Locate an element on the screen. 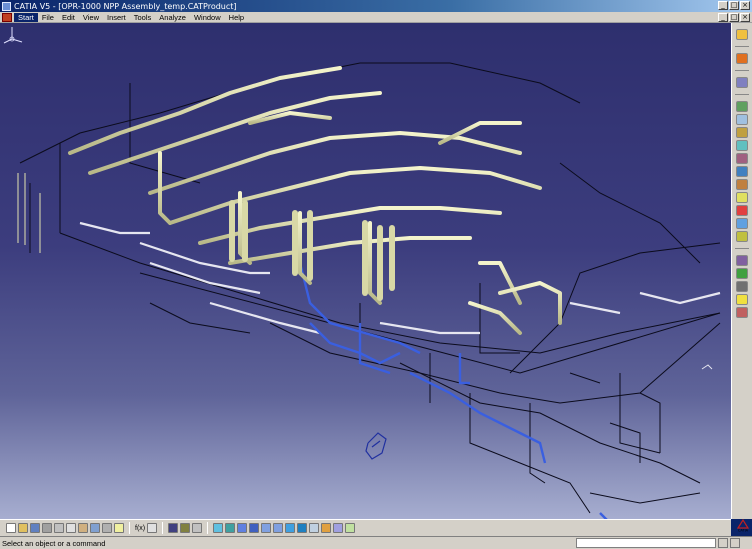 This screenshot has width=752, height=549. swap-space-icon is located at coordinates (338, 528).